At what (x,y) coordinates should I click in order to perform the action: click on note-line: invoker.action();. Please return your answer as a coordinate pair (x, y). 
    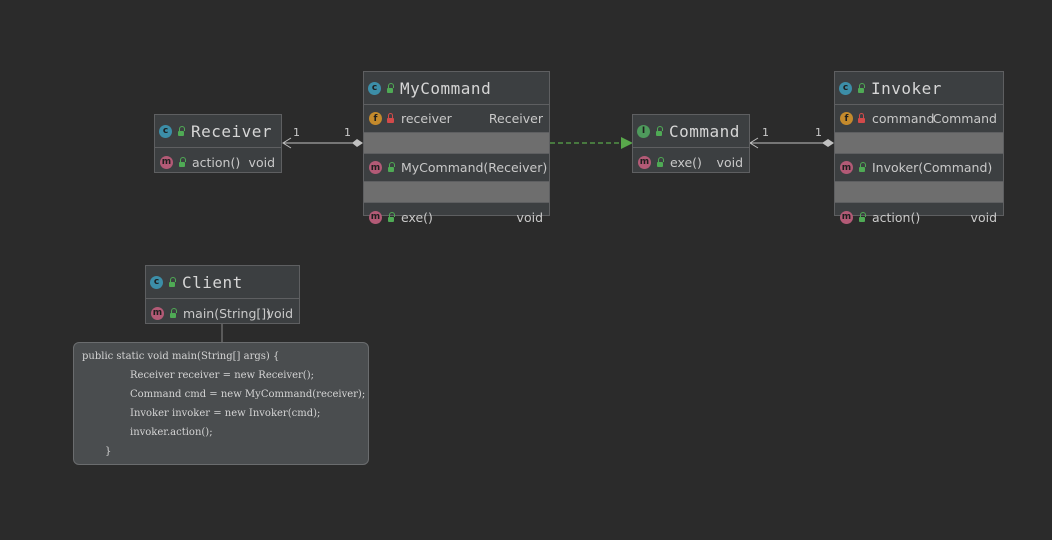
    Looking at the image, I should click on (171, 432).